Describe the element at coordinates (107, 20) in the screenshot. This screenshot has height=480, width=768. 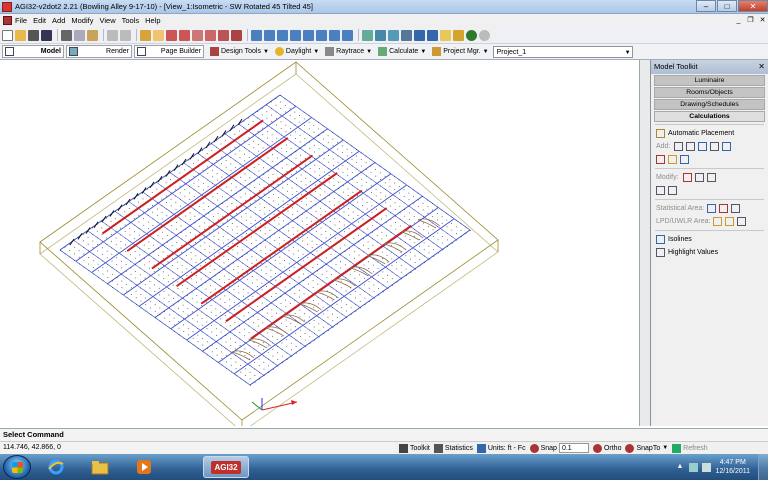
I see `menu-view: View` at that location.